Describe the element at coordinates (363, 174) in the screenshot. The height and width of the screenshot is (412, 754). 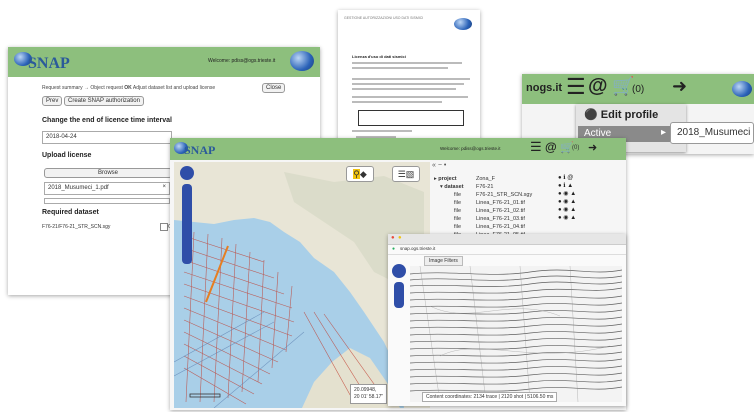
I see `binoculars-icon: ◆` at that location.